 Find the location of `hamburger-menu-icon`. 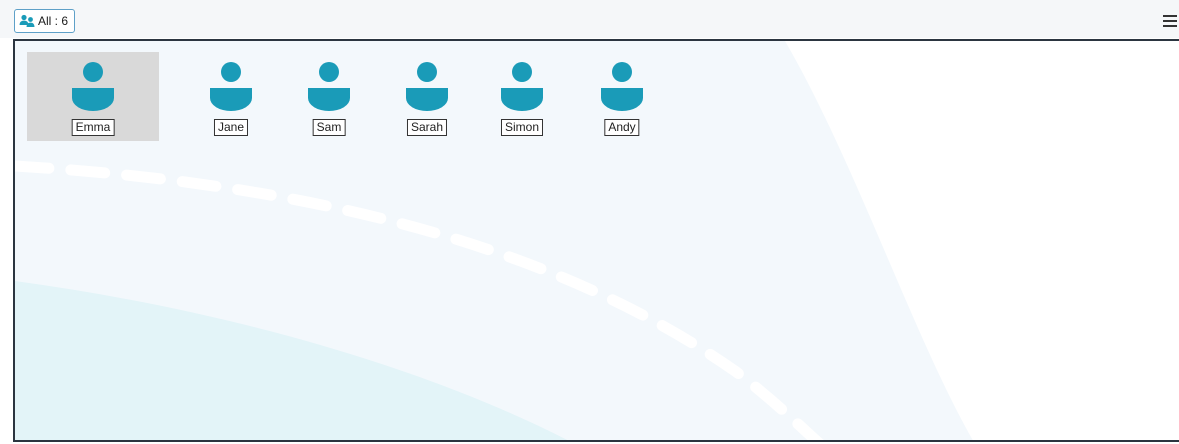

hamburger-menu-icon is located at coordinates (1170, 21).